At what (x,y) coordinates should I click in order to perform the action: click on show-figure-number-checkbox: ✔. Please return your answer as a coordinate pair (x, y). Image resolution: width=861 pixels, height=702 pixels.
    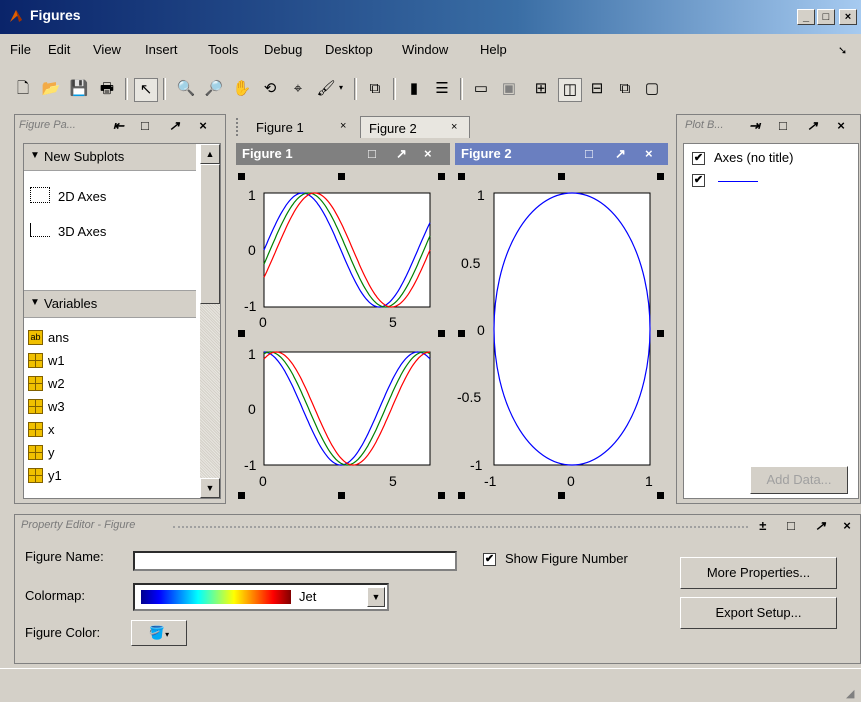
    Looking at the image, I should click on (489, 559).